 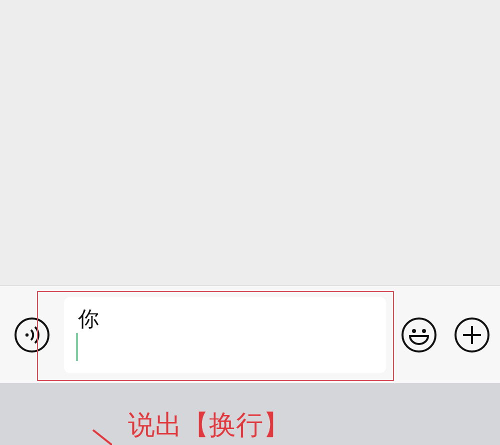 I want to click on text-cursor, so click(x=77, y=346).